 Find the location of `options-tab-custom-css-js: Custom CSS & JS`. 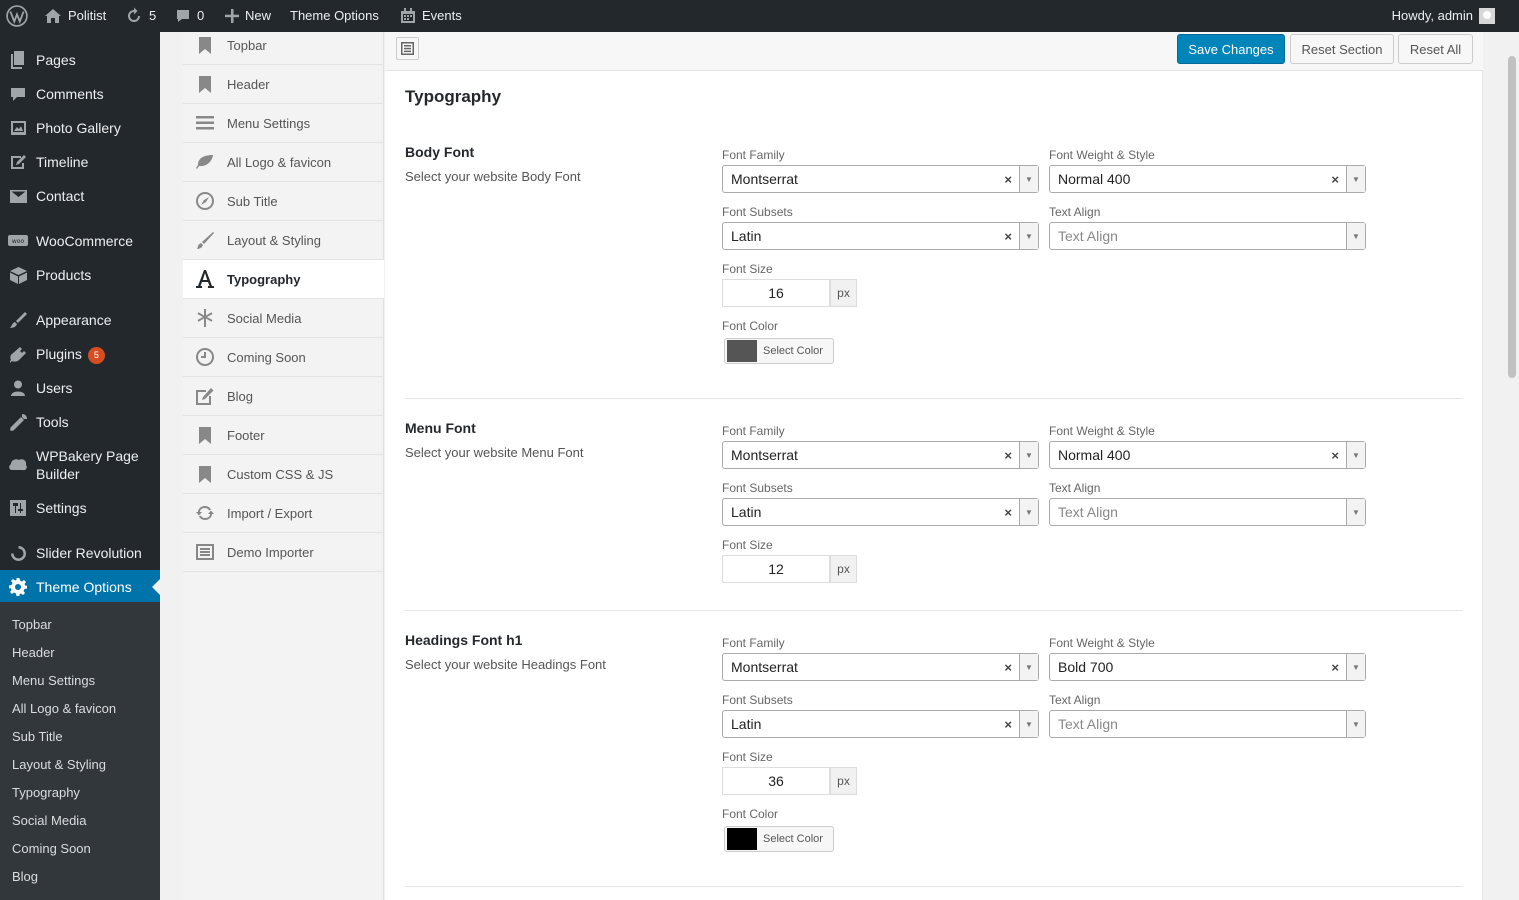

options-tab-custom-css-js: Custom CSS & JS is located at coordinates (283, 474).